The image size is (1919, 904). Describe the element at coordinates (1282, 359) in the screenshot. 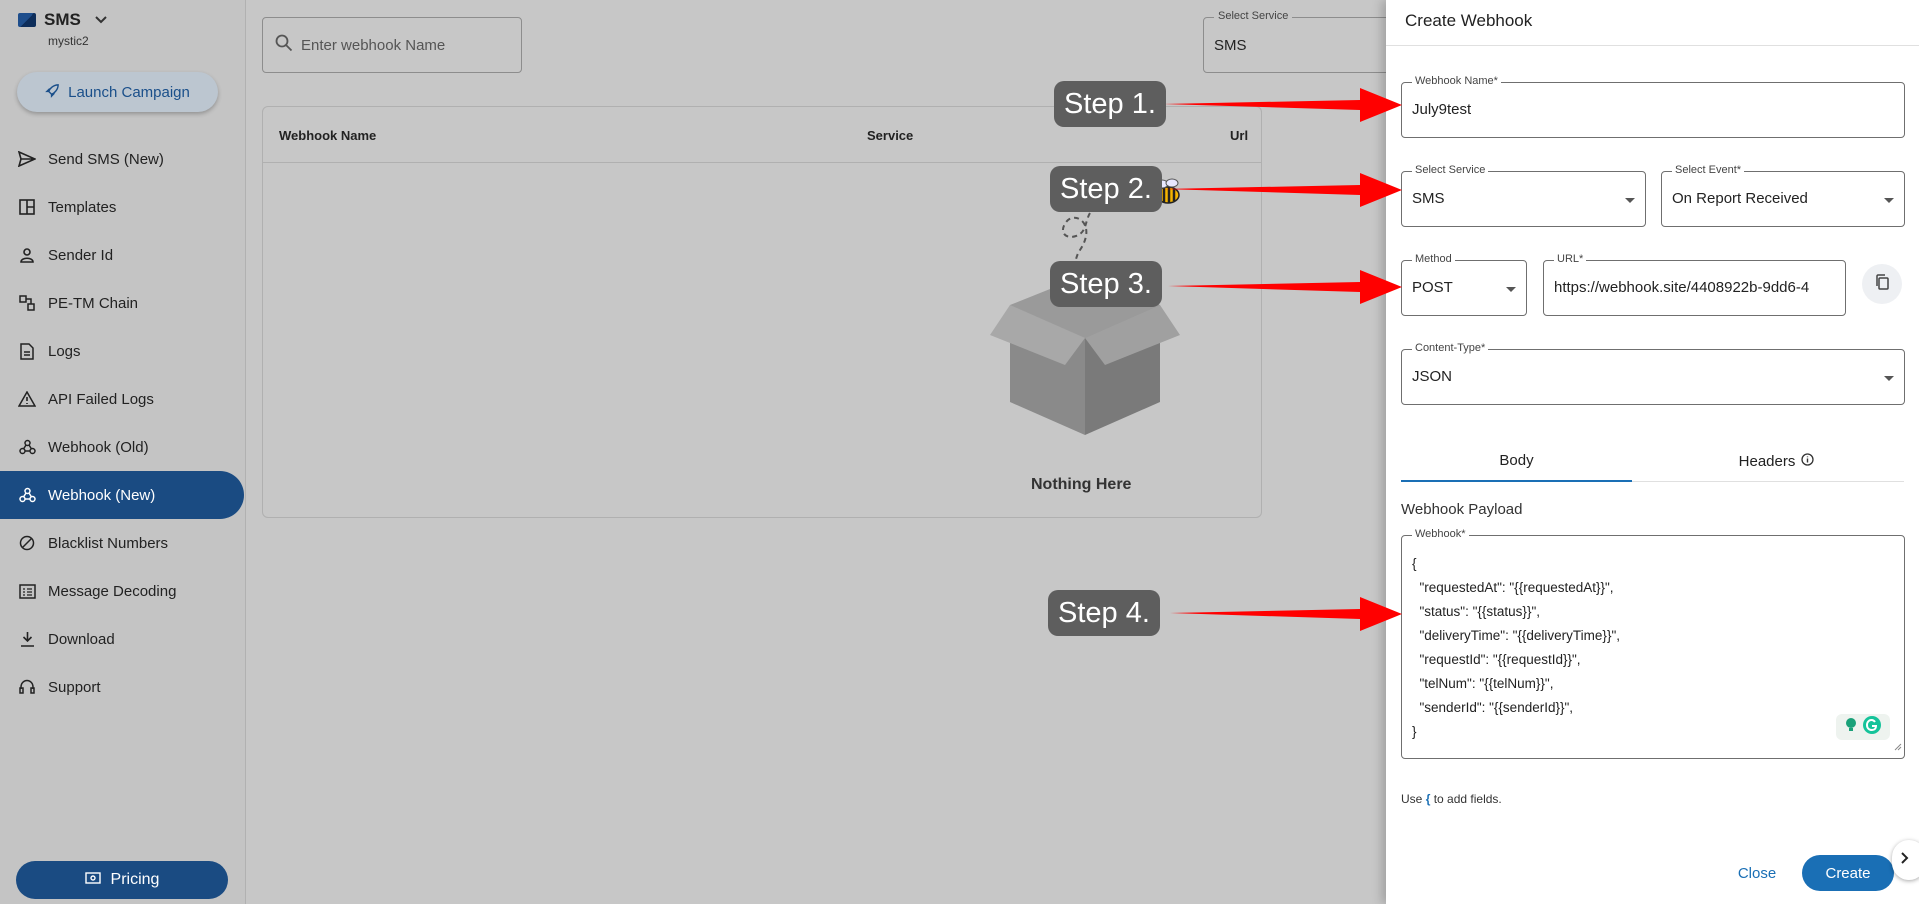

I see `annotation-arrows` at that location.